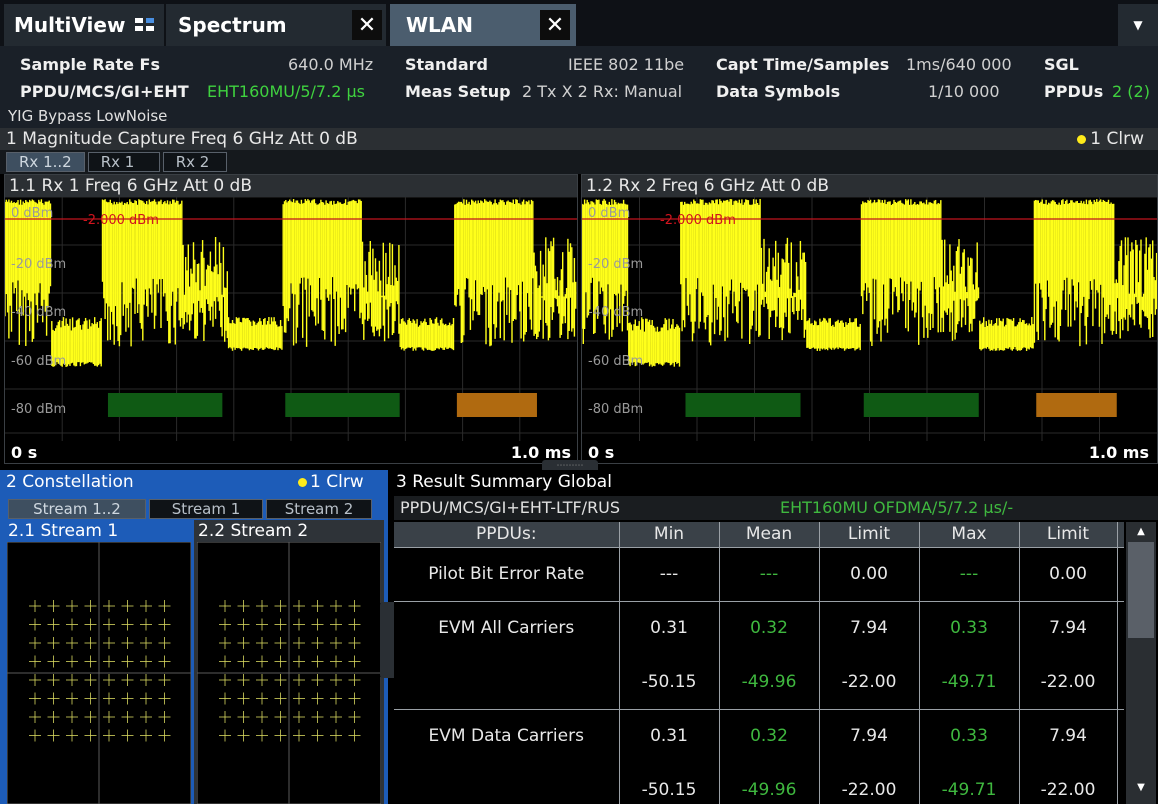  What do you see at coordinates (99, 673) in the screenshot?
I see `stream-1-constellation` at bounding box center [99, 673].